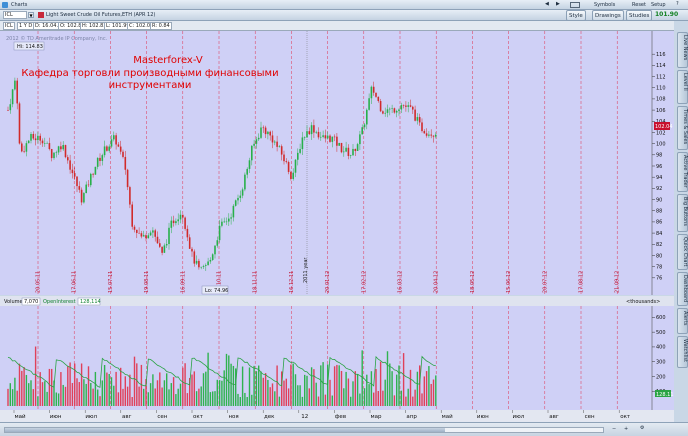  Describe the element at coordinates (558, 4) in the screenshot. I see `forward-arrow-icon: ▶` at that location.